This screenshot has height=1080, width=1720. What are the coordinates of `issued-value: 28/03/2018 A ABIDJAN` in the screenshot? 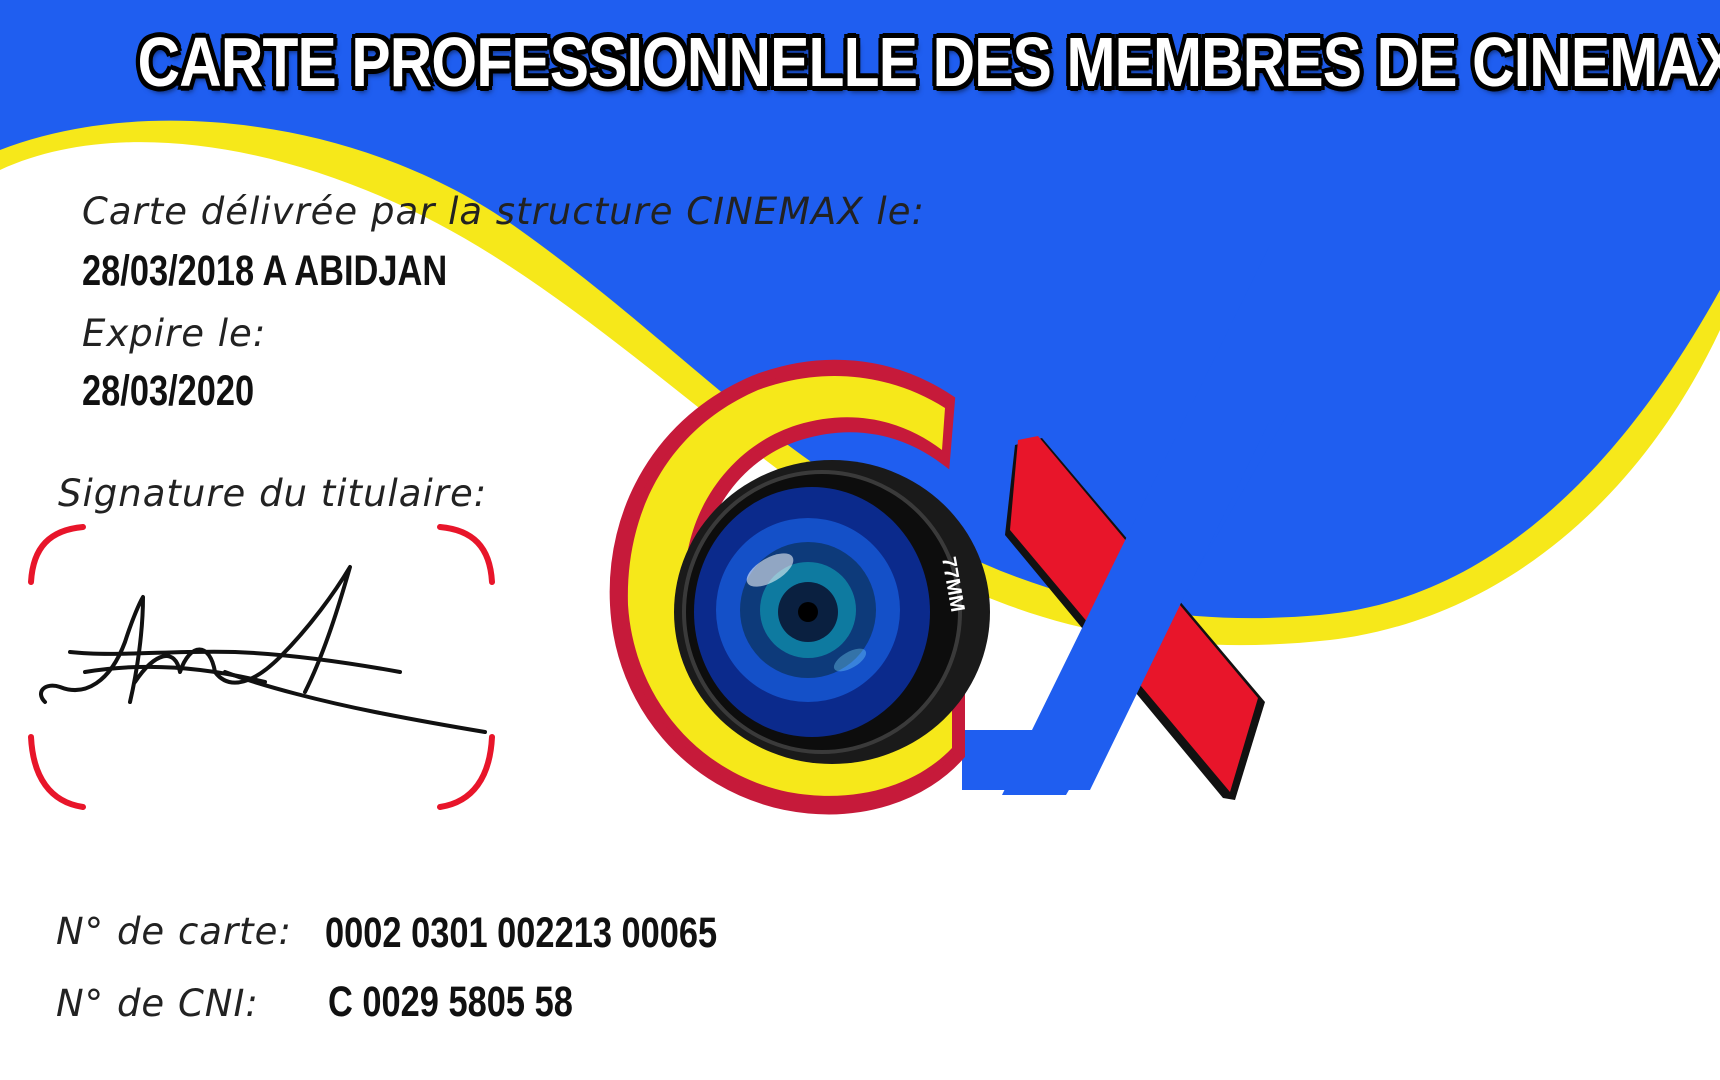 It's located at (265, 271).